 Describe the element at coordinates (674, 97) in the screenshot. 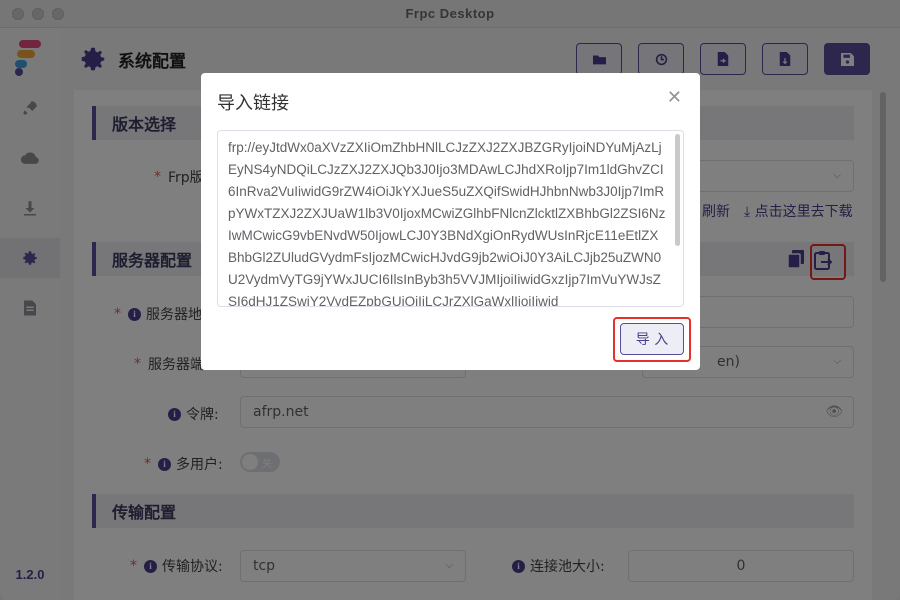

I see `close-icon: ✕` at that location.